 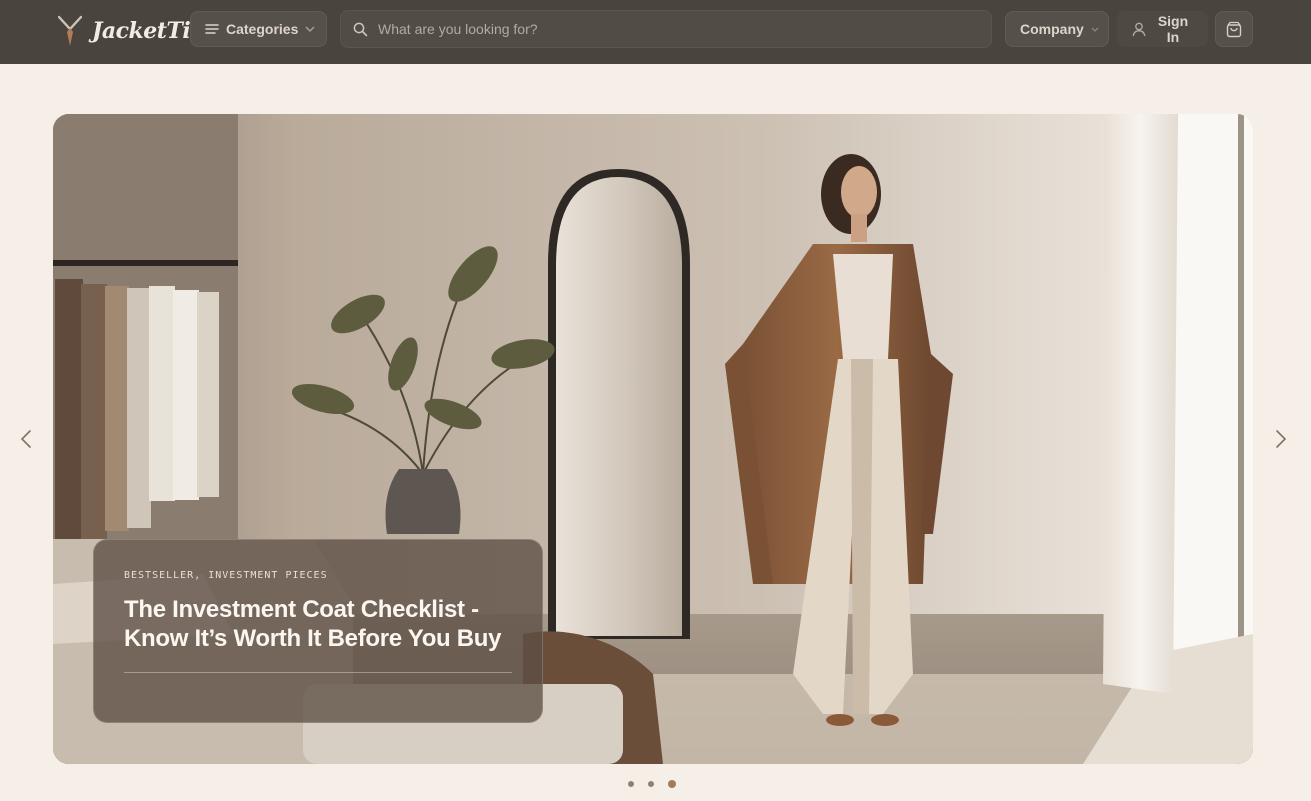 I want to click on search-bar, so click(x=666, y=29).